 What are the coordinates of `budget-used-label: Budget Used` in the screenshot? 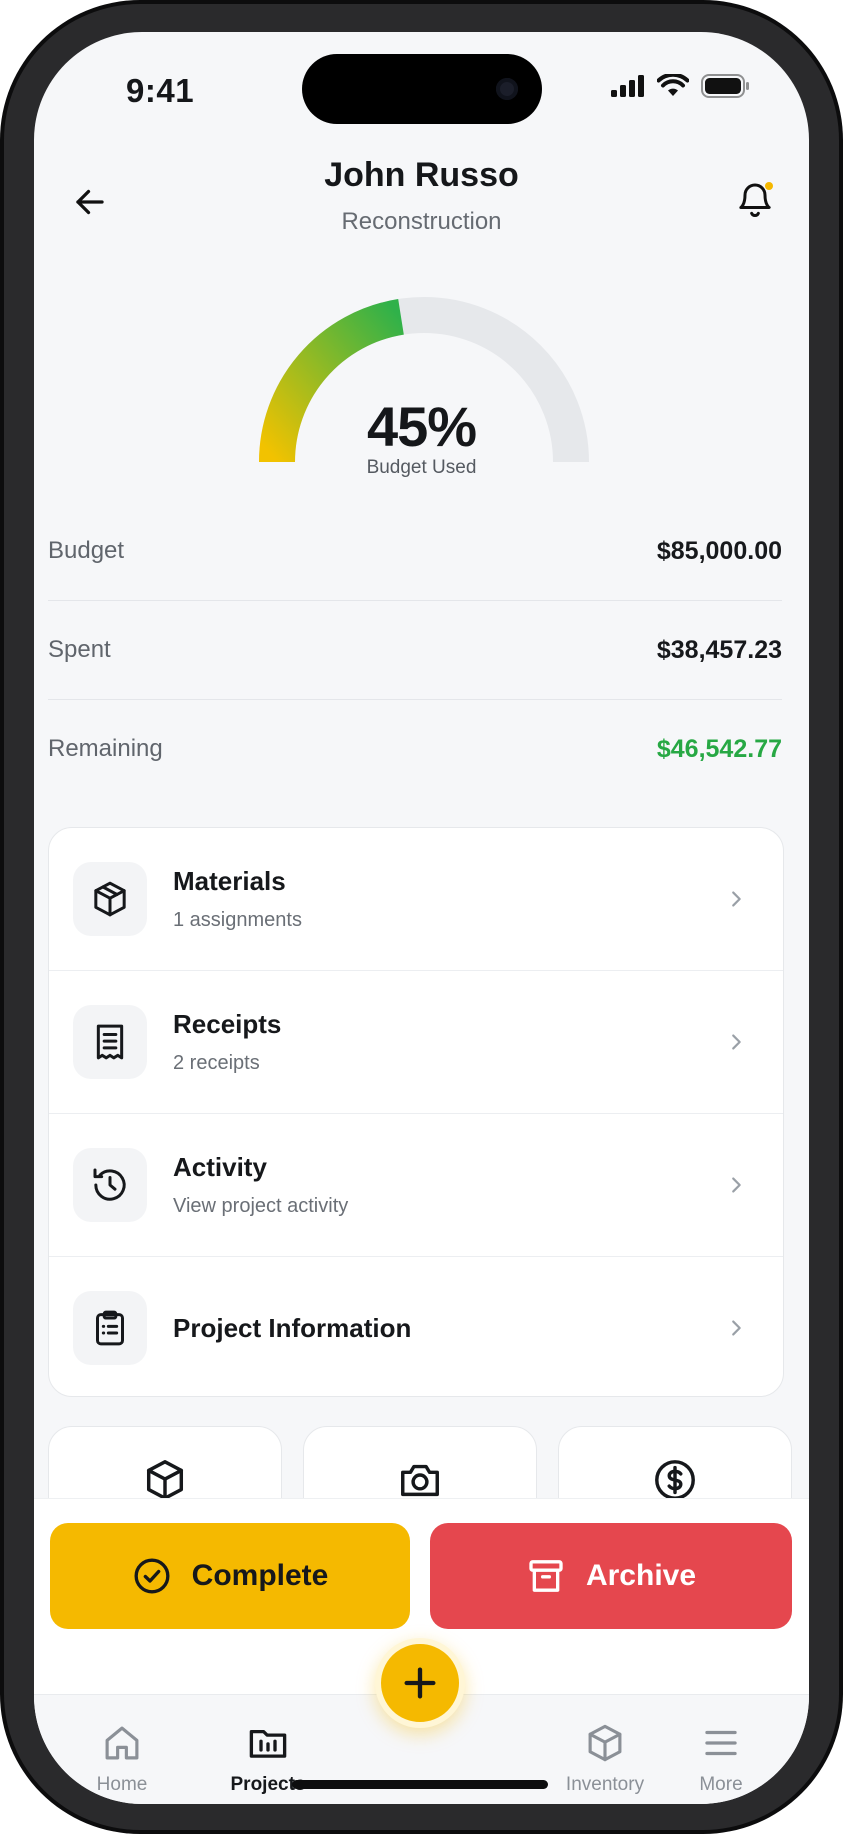 It's located at (421, 467).